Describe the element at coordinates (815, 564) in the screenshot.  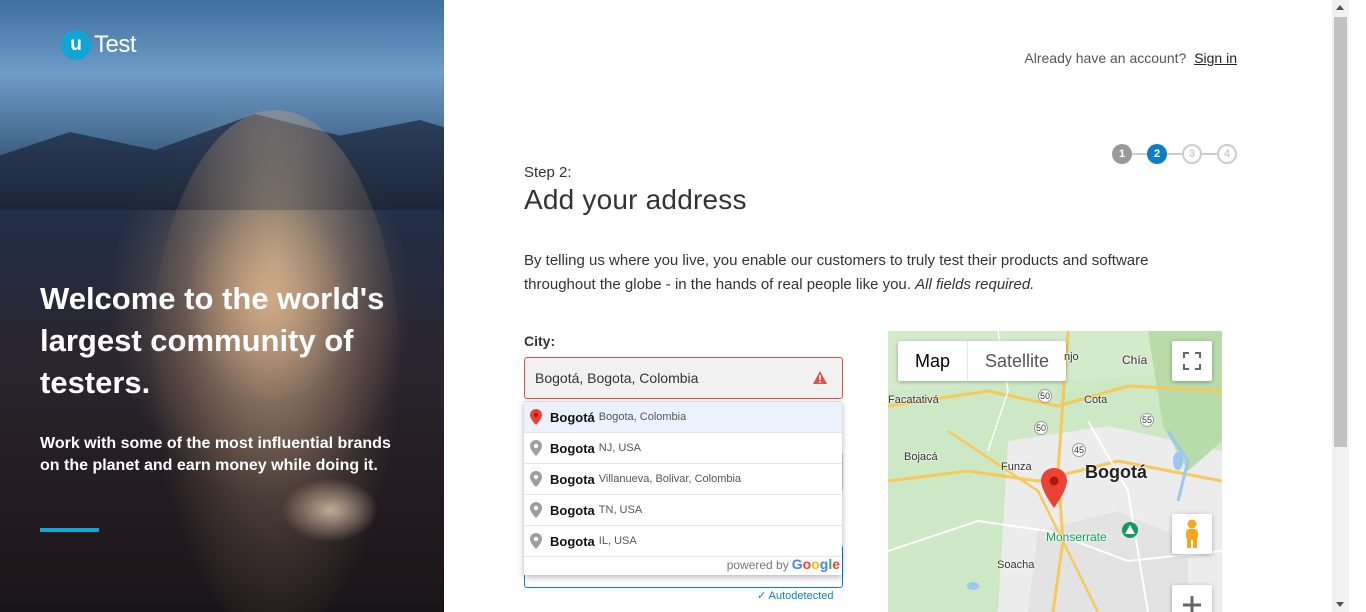
I see `google-logo: Google` at that location.